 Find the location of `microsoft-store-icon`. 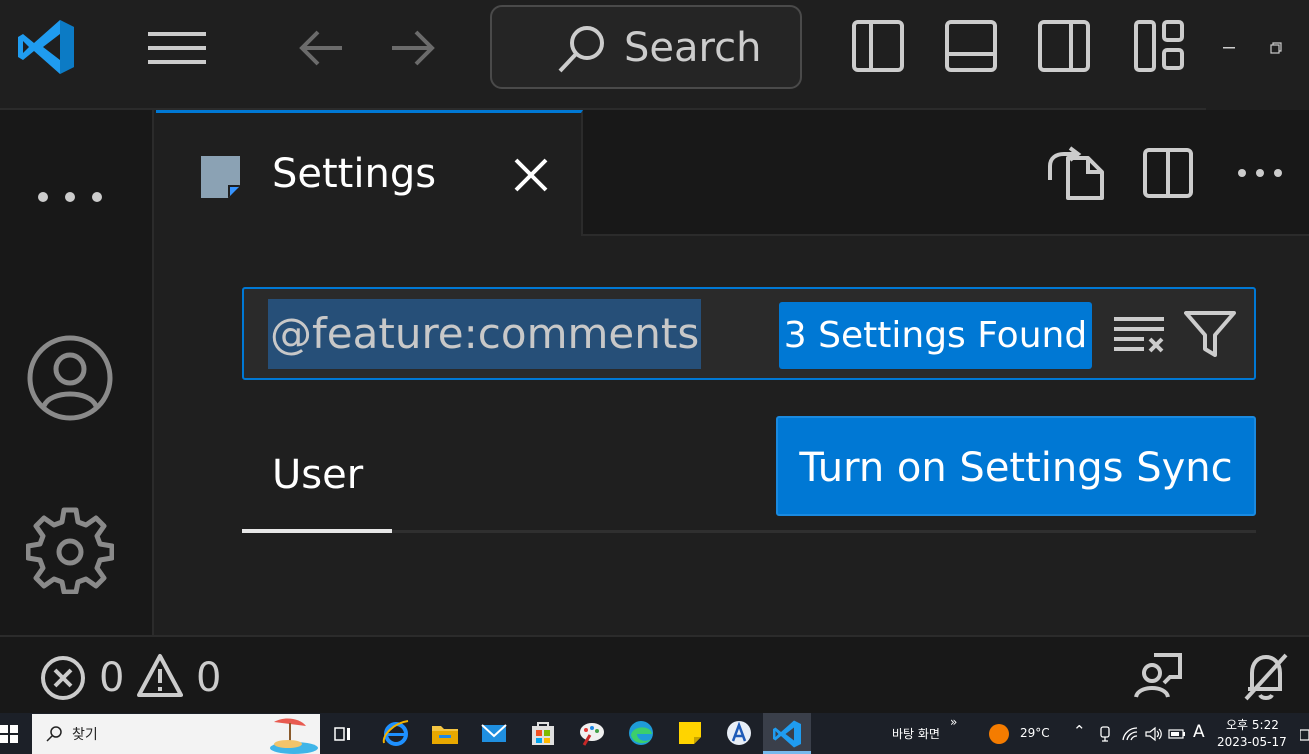

microsoft-store-icon is located at coordinates (543, 733).